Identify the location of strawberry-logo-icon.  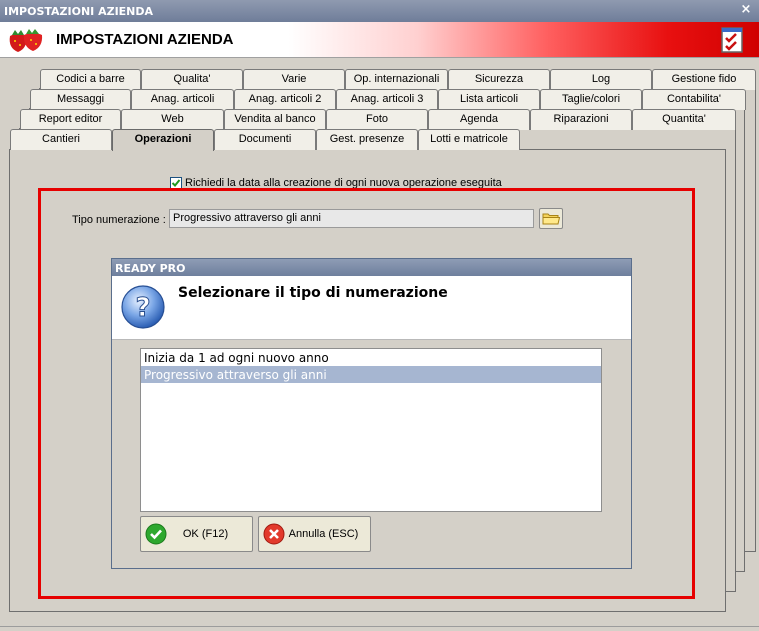
(26, 40).